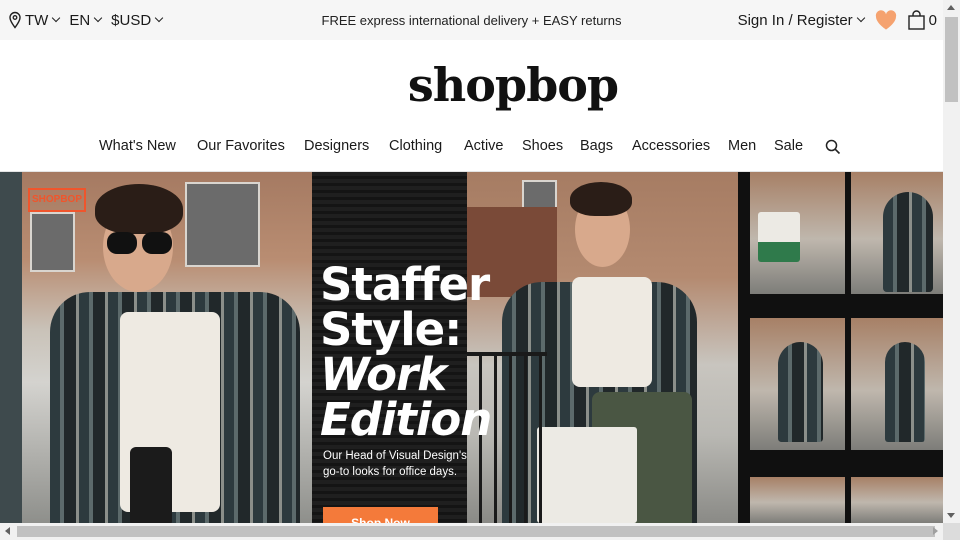 This screenshot has width=960, height=540. I want to click on hero-contact-sheet, so click(840, 347).